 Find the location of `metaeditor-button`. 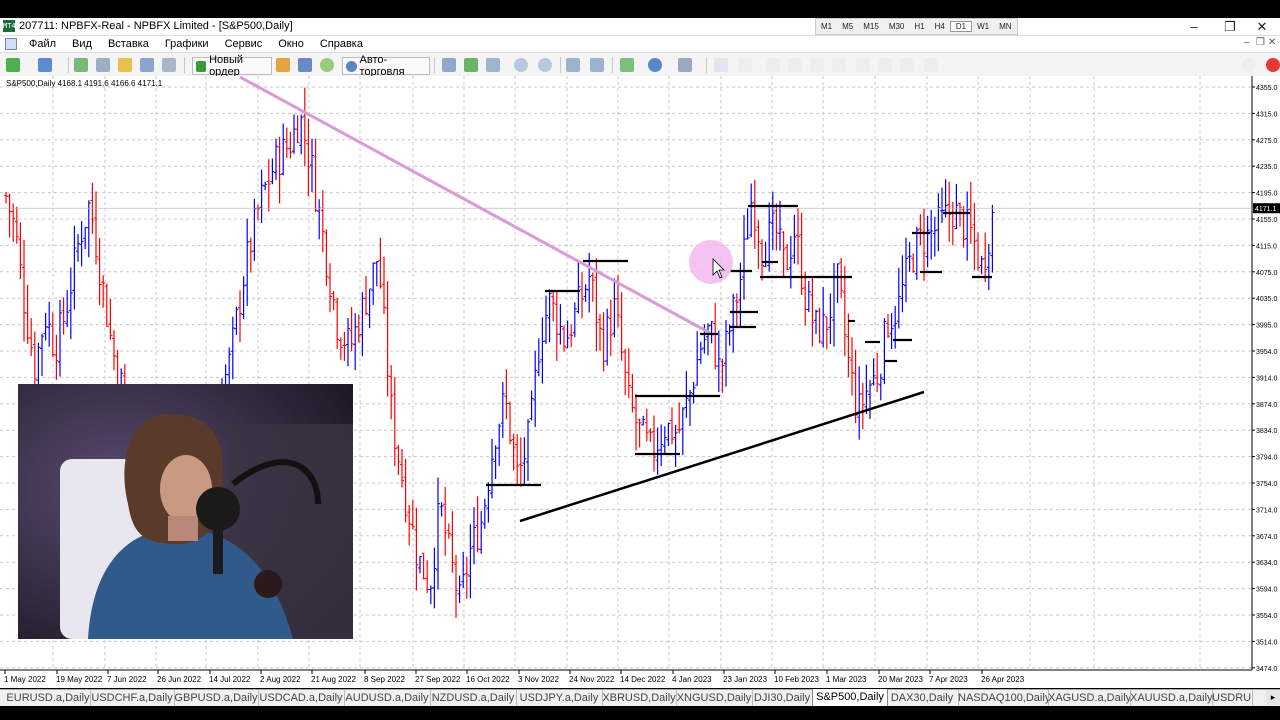

metaeditor-button is located at coordinates (283, 65).